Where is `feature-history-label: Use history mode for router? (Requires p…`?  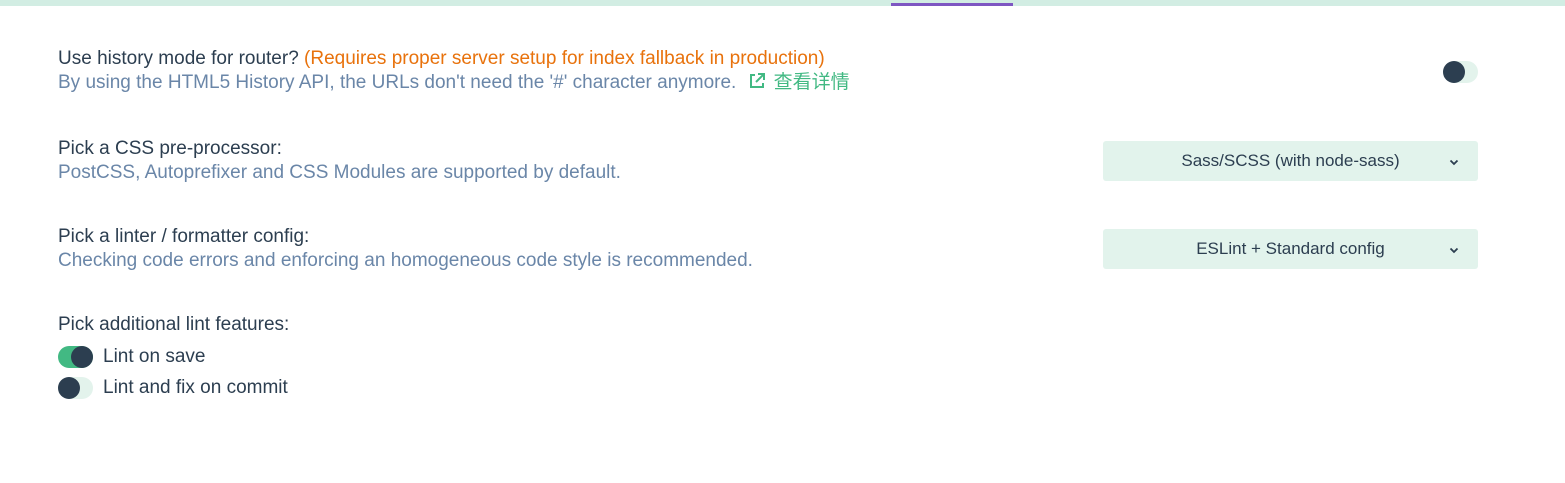
feature-history-label: Use history mode for router? (Requires p… is located at coordinates (454, 59).